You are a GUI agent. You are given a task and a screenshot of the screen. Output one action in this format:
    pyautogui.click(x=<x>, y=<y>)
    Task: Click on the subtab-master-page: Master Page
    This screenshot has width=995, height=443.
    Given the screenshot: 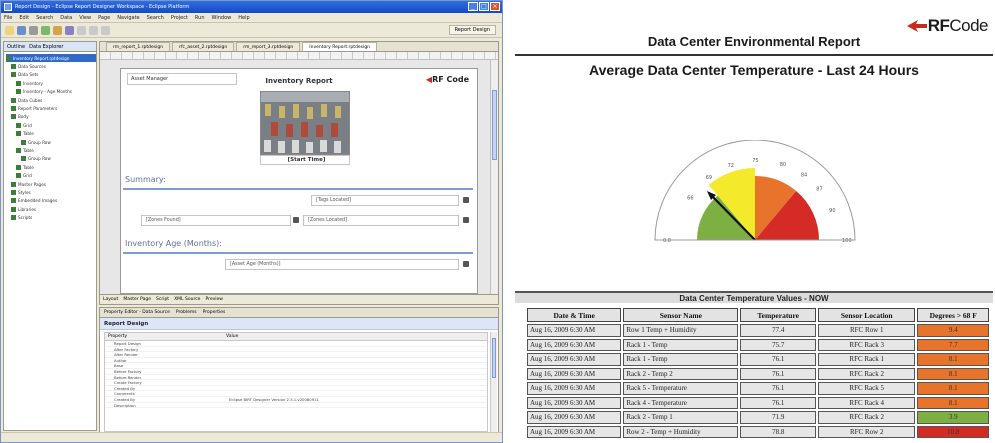 What is the action you would take?
    pyautogui.click(x=137, y=299)
    